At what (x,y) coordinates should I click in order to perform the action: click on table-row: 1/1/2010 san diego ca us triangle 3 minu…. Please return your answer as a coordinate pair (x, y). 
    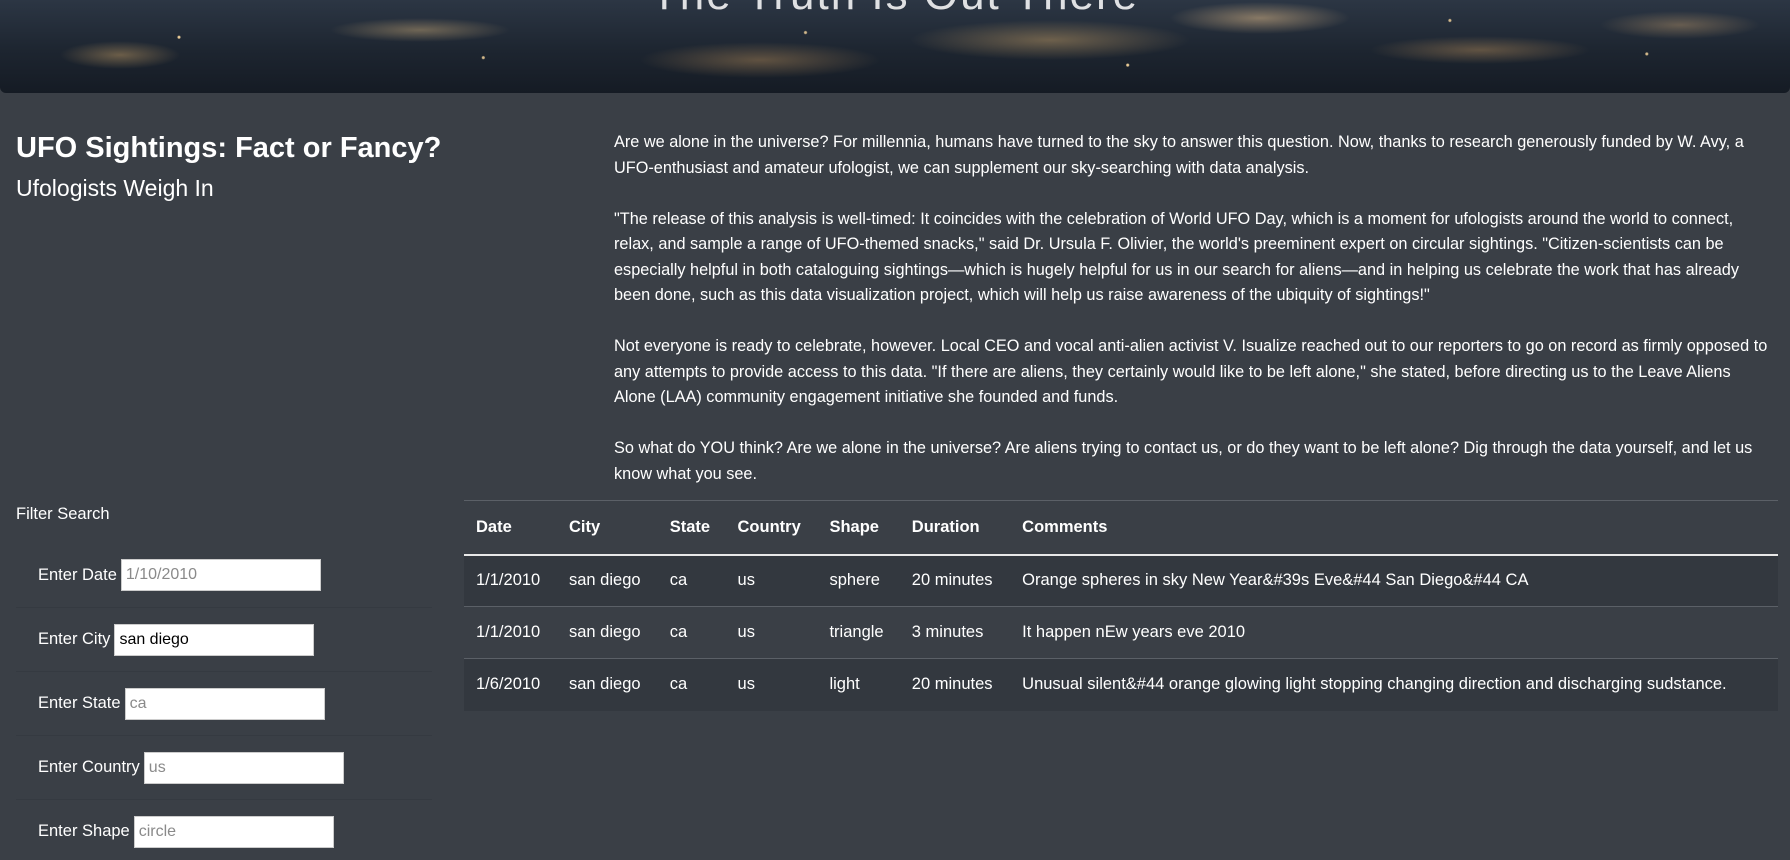
    Looking at the image, I should click on (1121, 632).